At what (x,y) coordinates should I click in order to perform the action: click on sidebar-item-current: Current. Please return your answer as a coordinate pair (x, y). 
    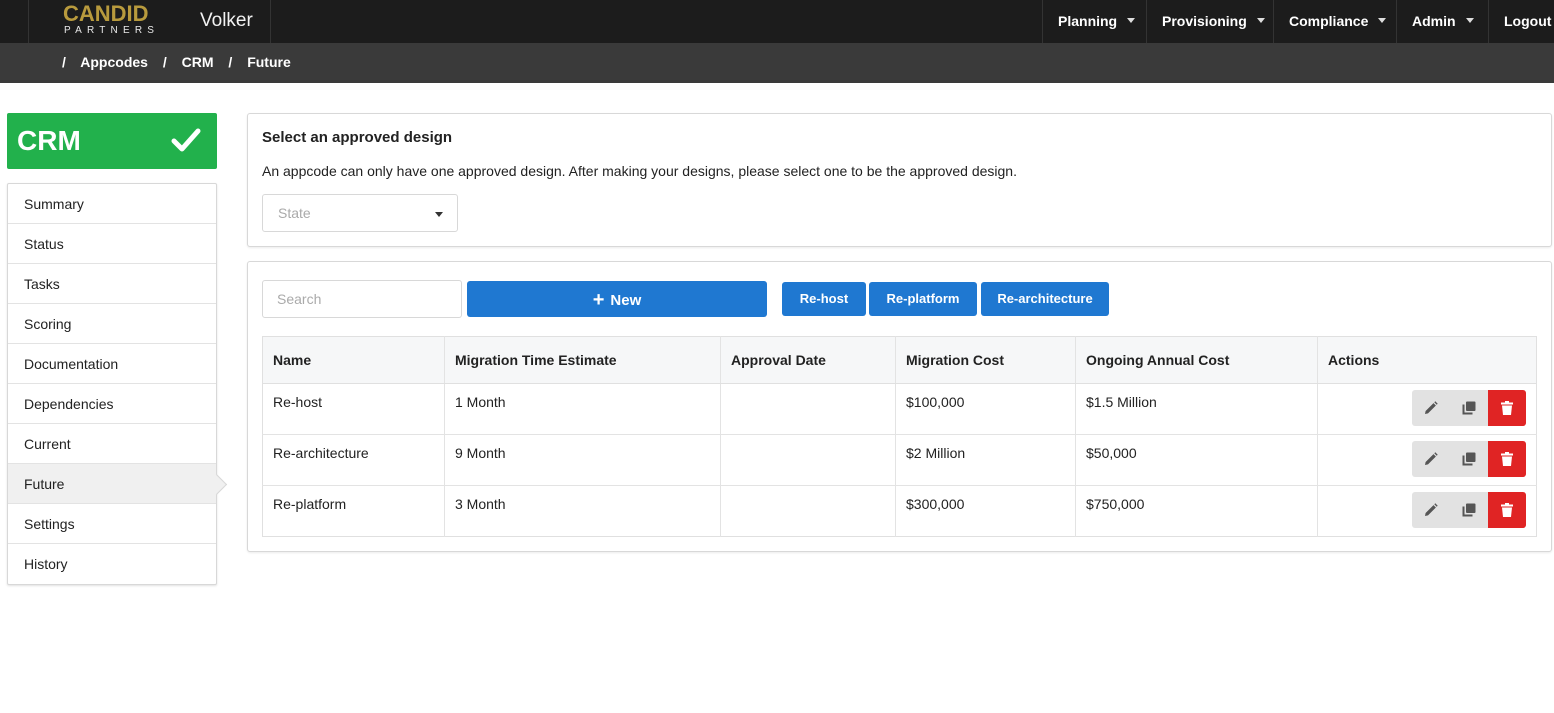
    Looking at the image, I should click on (112, 444).